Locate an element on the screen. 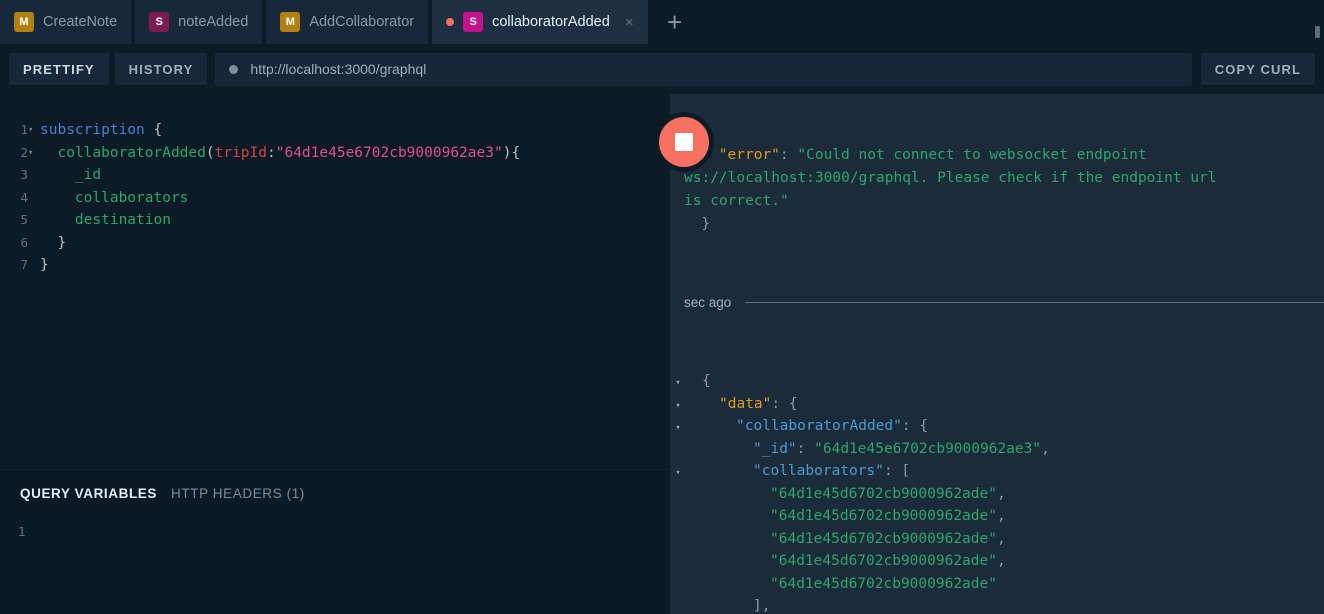  json-token: "collaborators" is located at coordinates (818, 471).